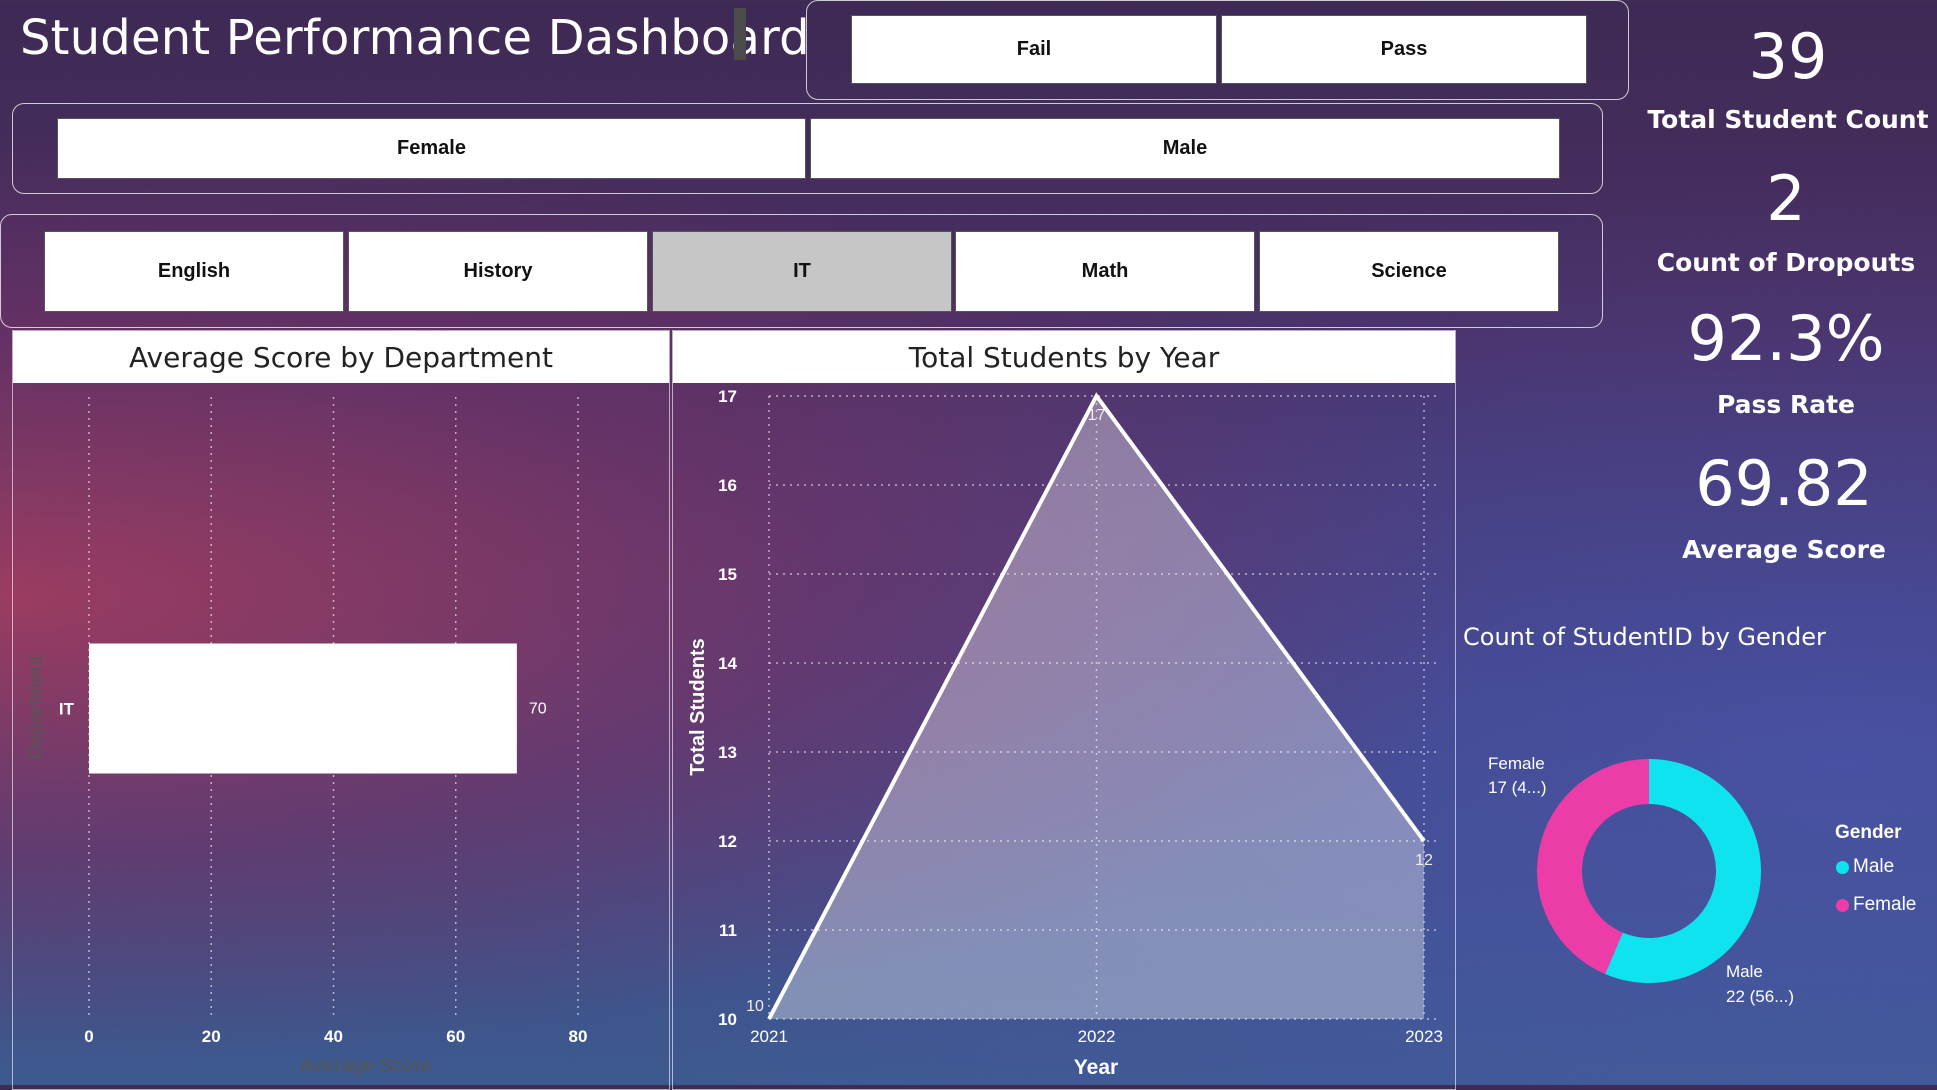 The height and width of the screenshot is (1090, 1937). I want to click on kpi-average-score-value: 69.82, so click(1784, 483).